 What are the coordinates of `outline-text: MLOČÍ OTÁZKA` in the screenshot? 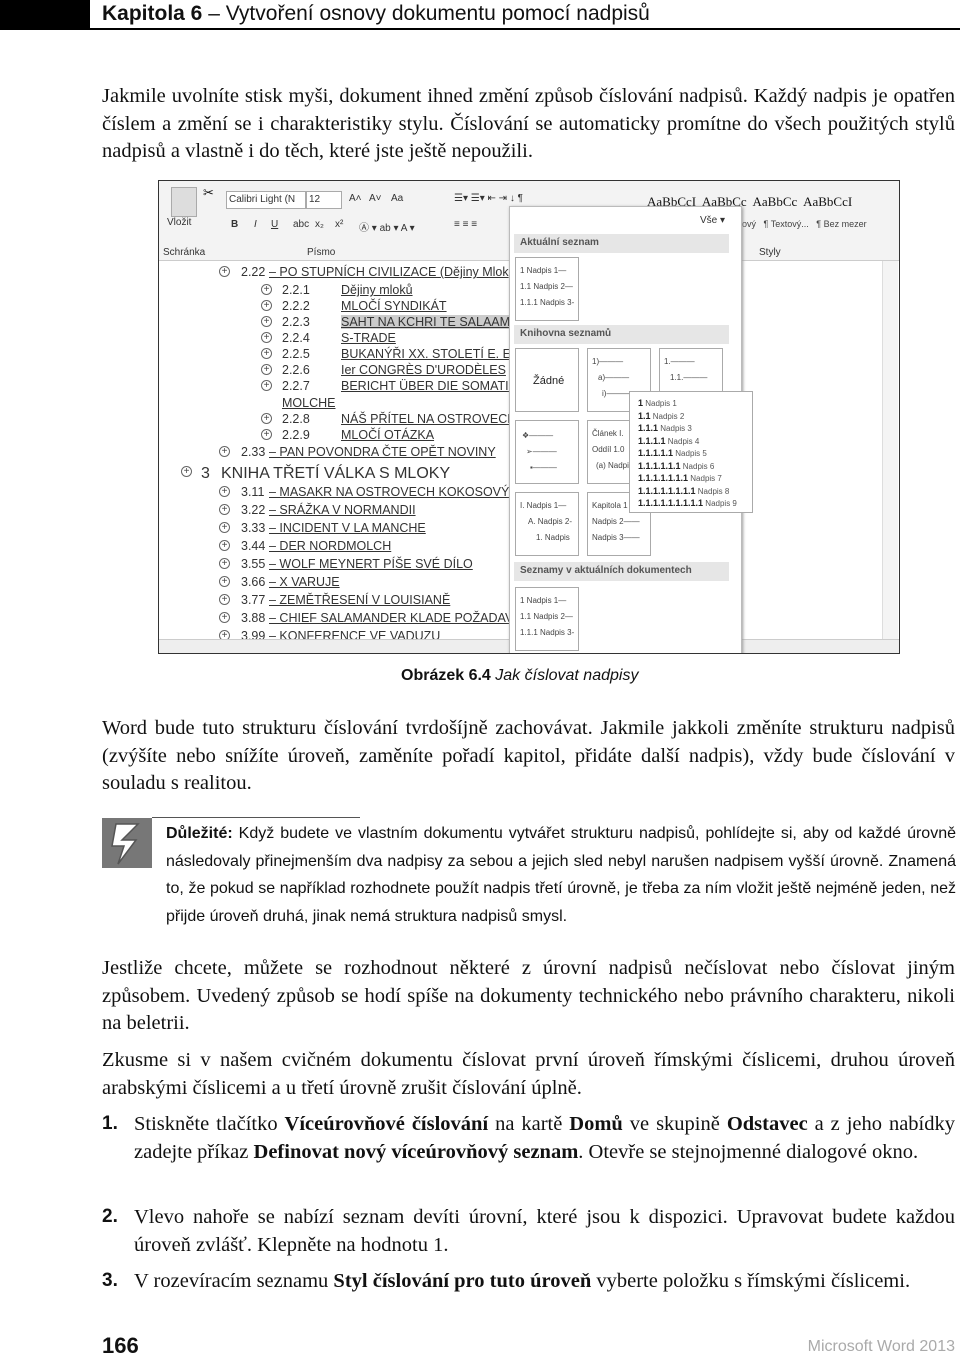 It's located at (388, 435).